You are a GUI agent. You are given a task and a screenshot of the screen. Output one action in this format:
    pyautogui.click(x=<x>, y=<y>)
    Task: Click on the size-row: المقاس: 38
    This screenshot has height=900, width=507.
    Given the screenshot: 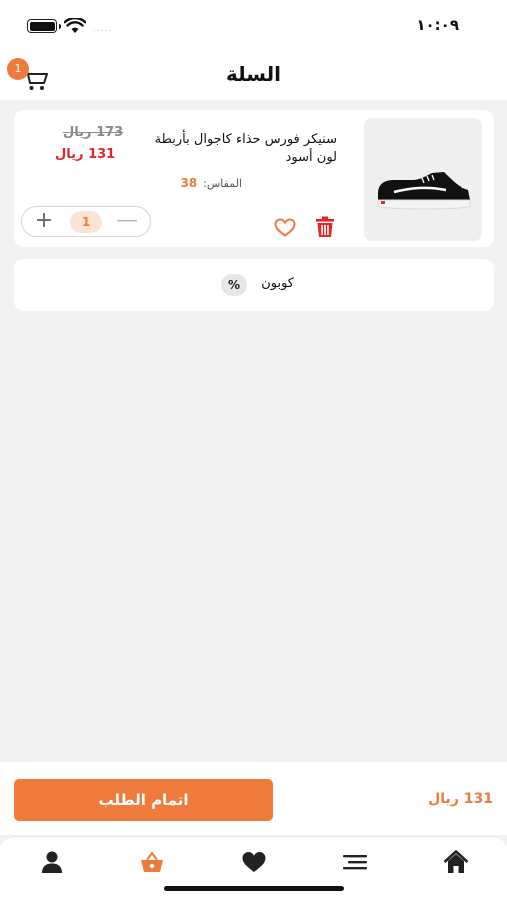 What is the action you would take?
    pyautogui.click(x=211, y=183)
    